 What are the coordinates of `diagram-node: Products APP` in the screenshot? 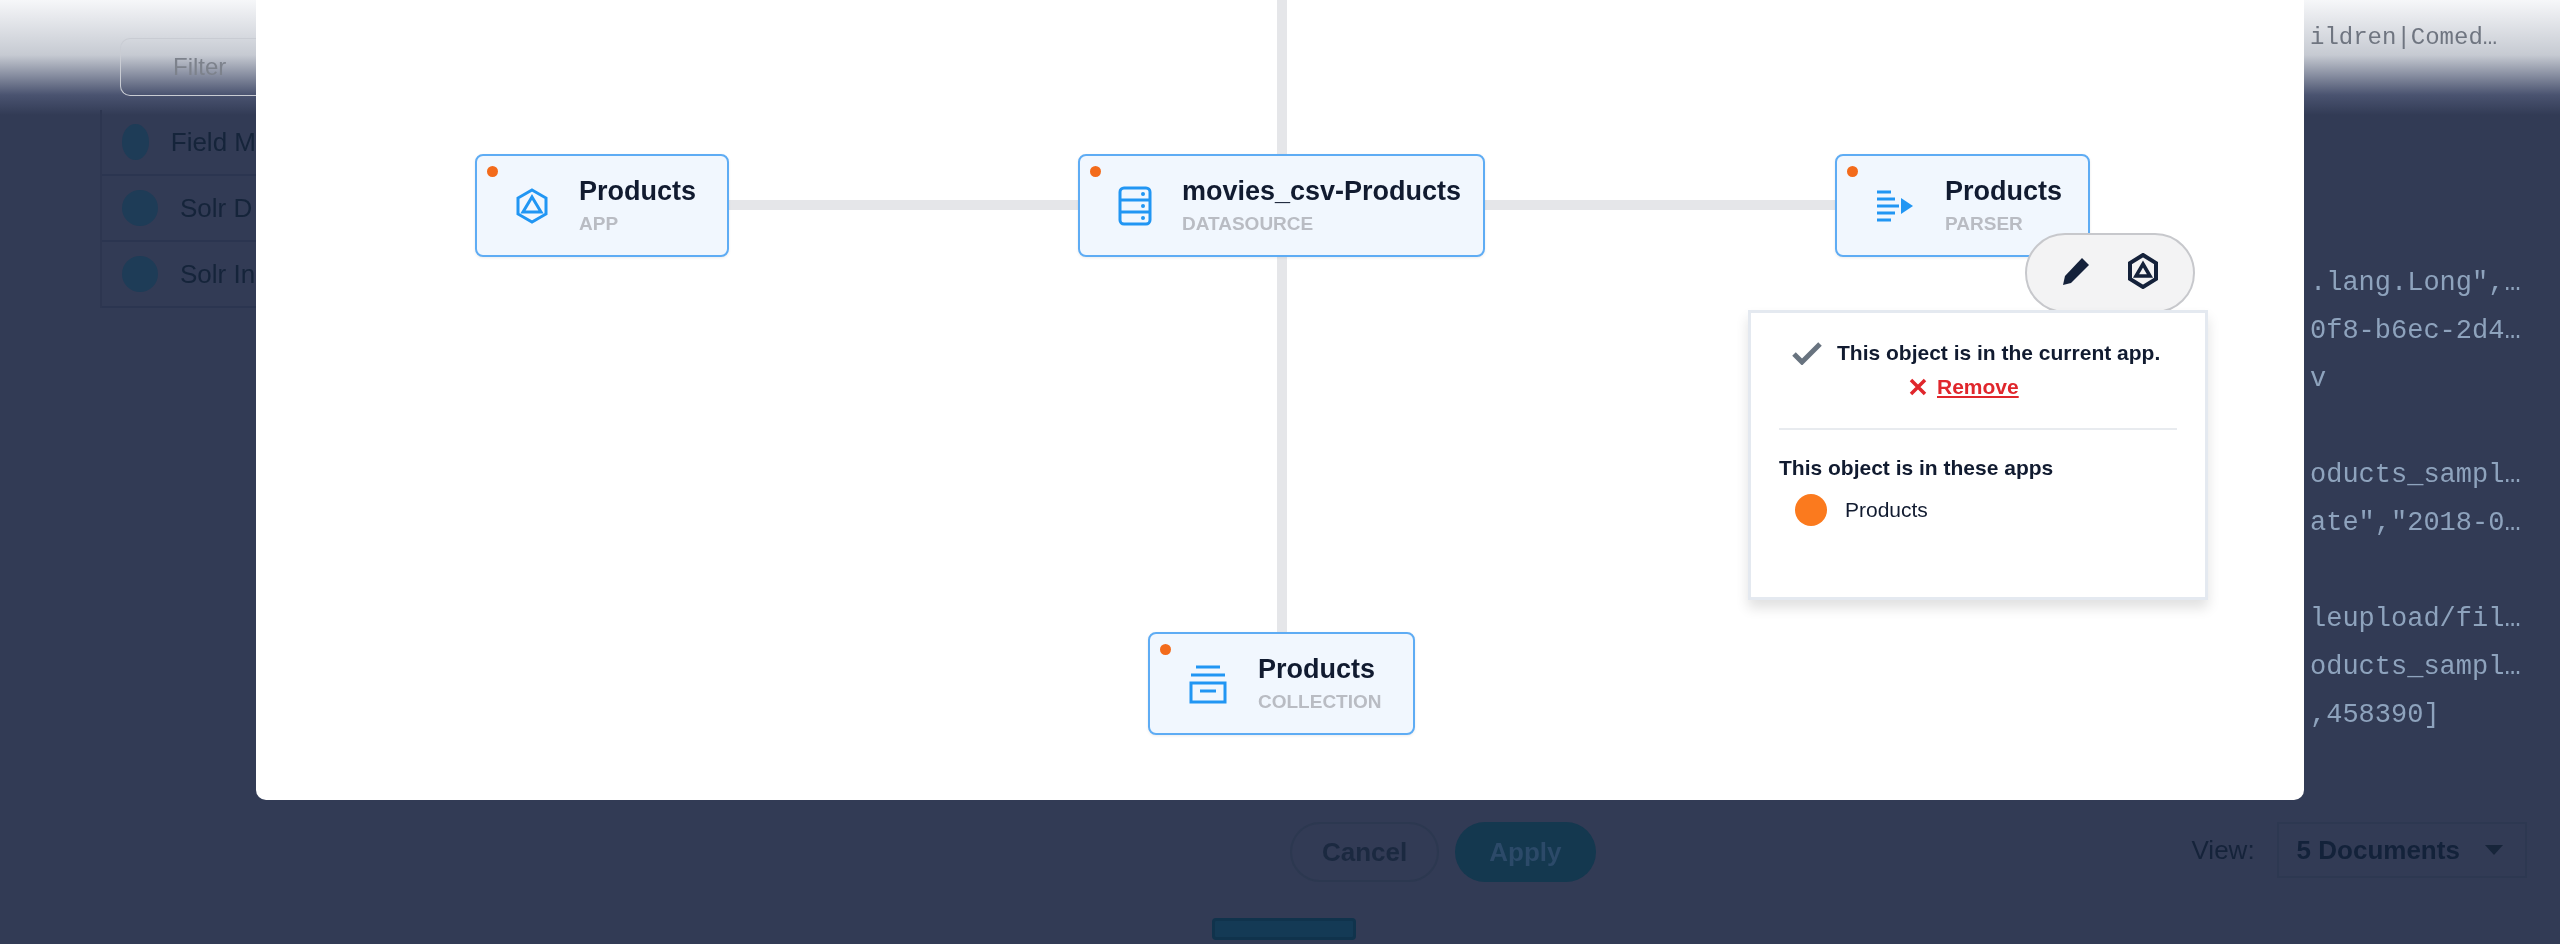 It's located at (602, 205).